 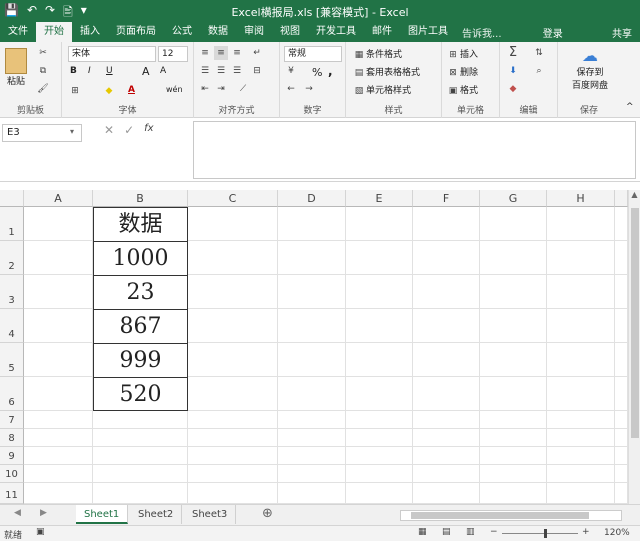 I want to click on delete-cells-button: ⊠ 删除, so click(x=462, y=72).